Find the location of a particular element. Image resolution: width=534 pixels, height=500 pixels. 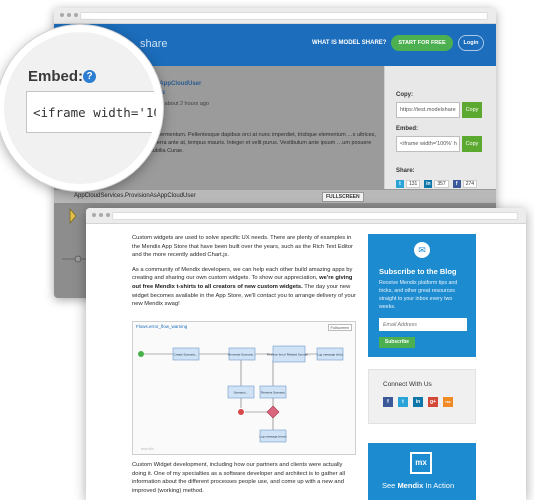

copy-url-field: https://test.modelshare is located at coordinates (428, 110).